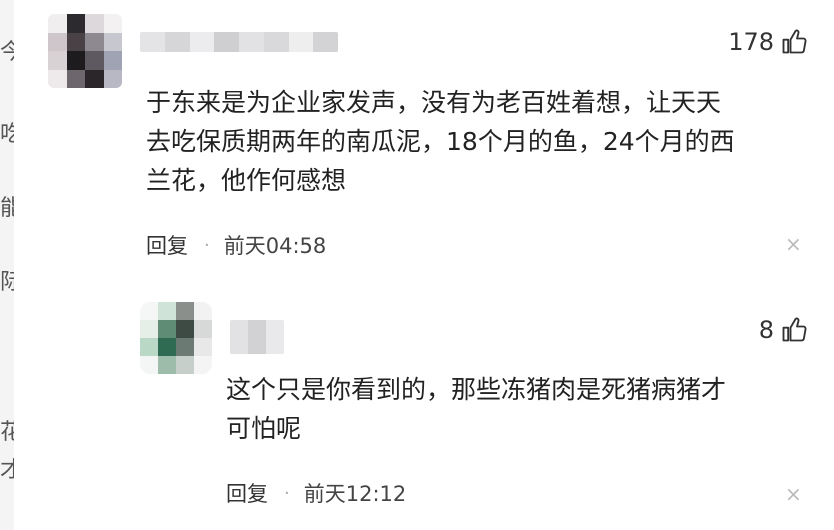 The height and width of the screenshot is (530, 834). What do you see at coordinates (7, 282) in the screenshot?
I see `edge-glyph: 际` at bounding box center [7, 282].